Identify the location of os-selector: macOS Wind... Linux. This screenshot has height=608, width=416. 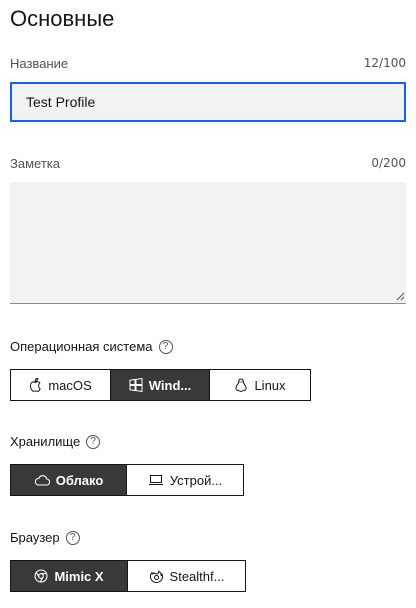
(160, 385).